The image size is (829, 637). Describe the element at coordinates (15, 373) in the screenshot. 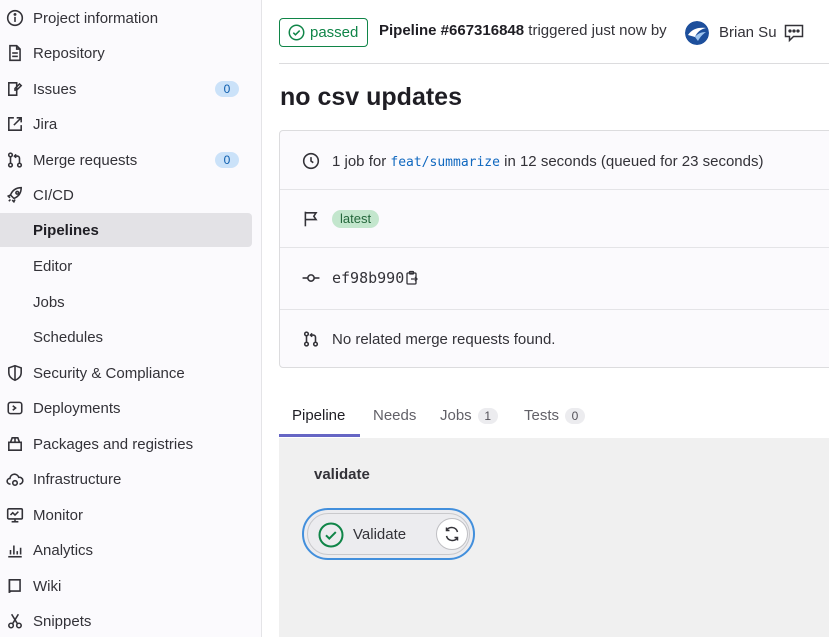

I see `shield-icon` at that location.